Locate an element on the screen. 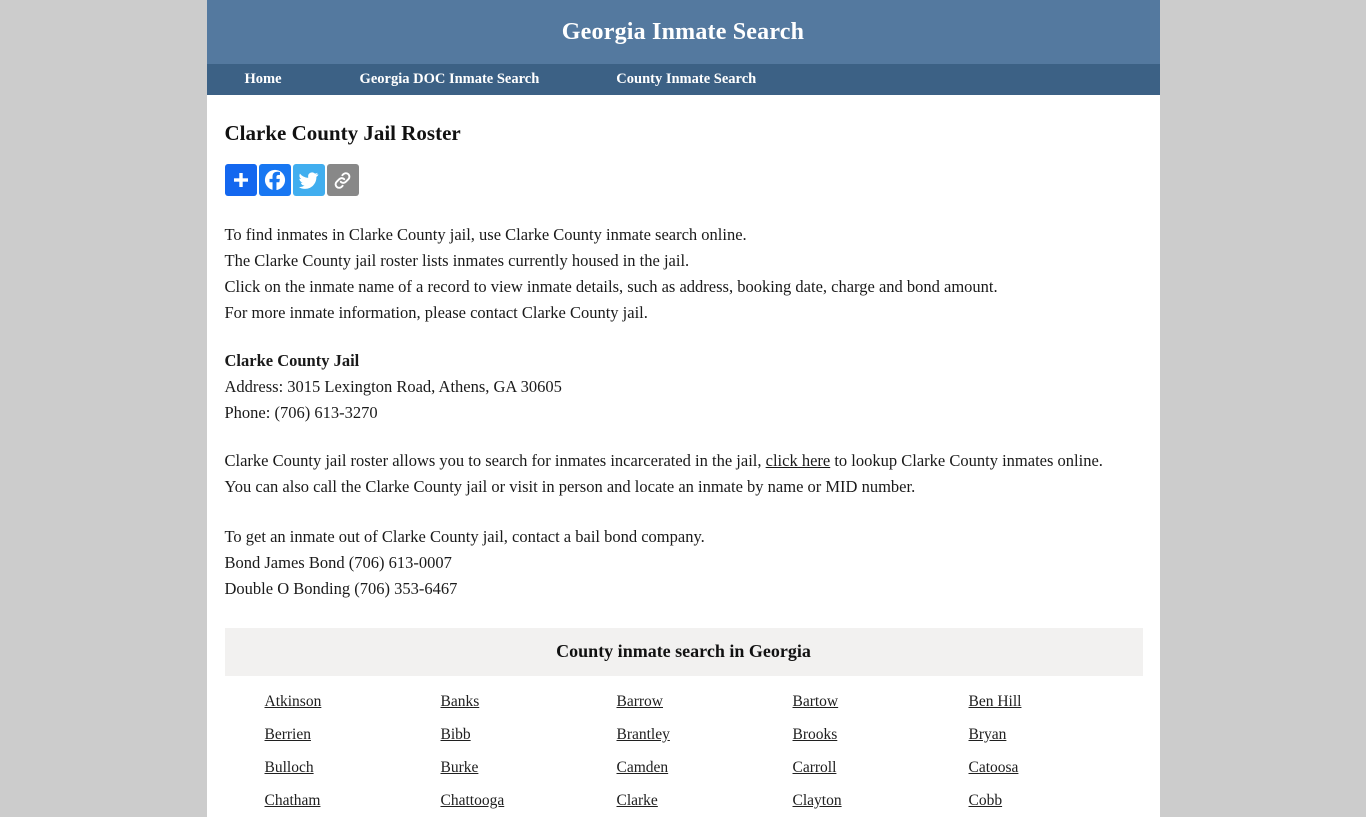 The width and height of the screenshot is (1366, 817). table-row: Atkinson Banks Barrow Bartow Ben Hill is located at coordinates (684, 701).